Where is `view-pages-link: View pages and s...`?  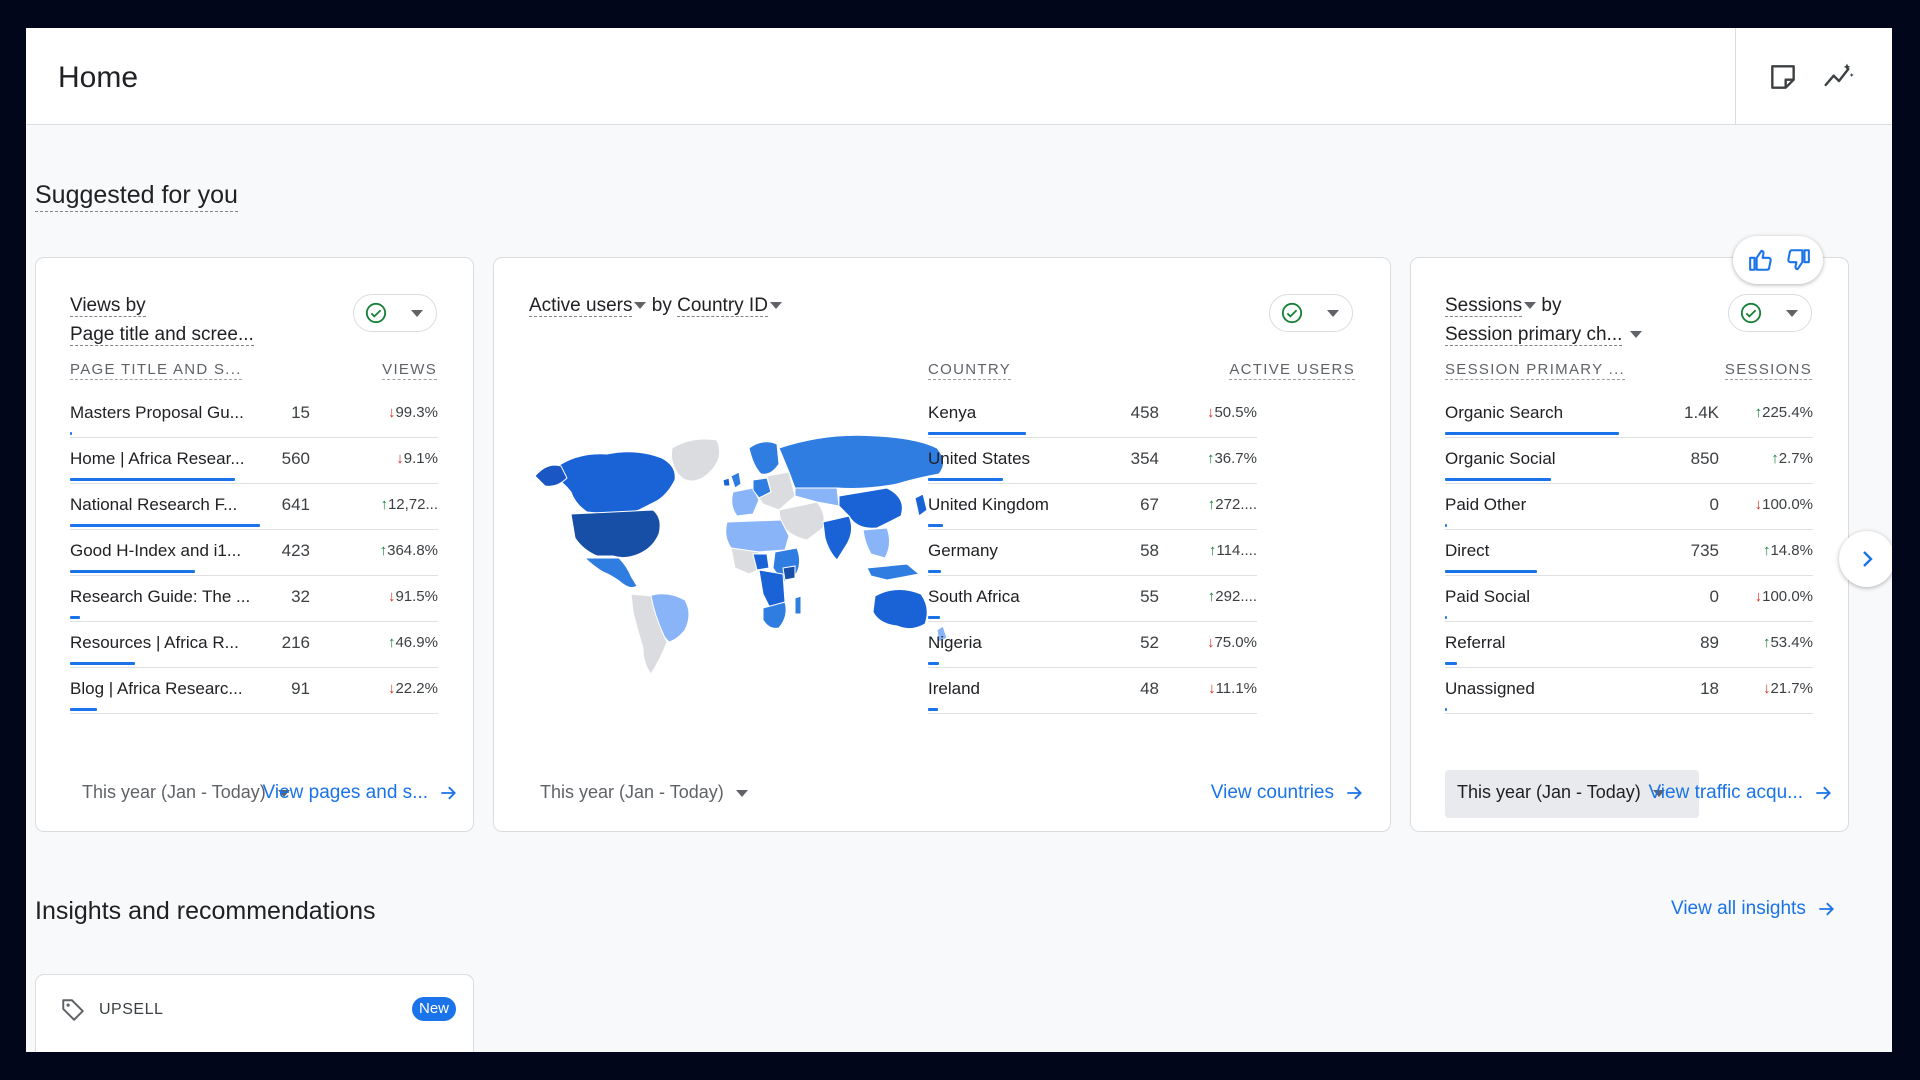
view-pages-link: View pages and s... is located at coordinates (360, 793).